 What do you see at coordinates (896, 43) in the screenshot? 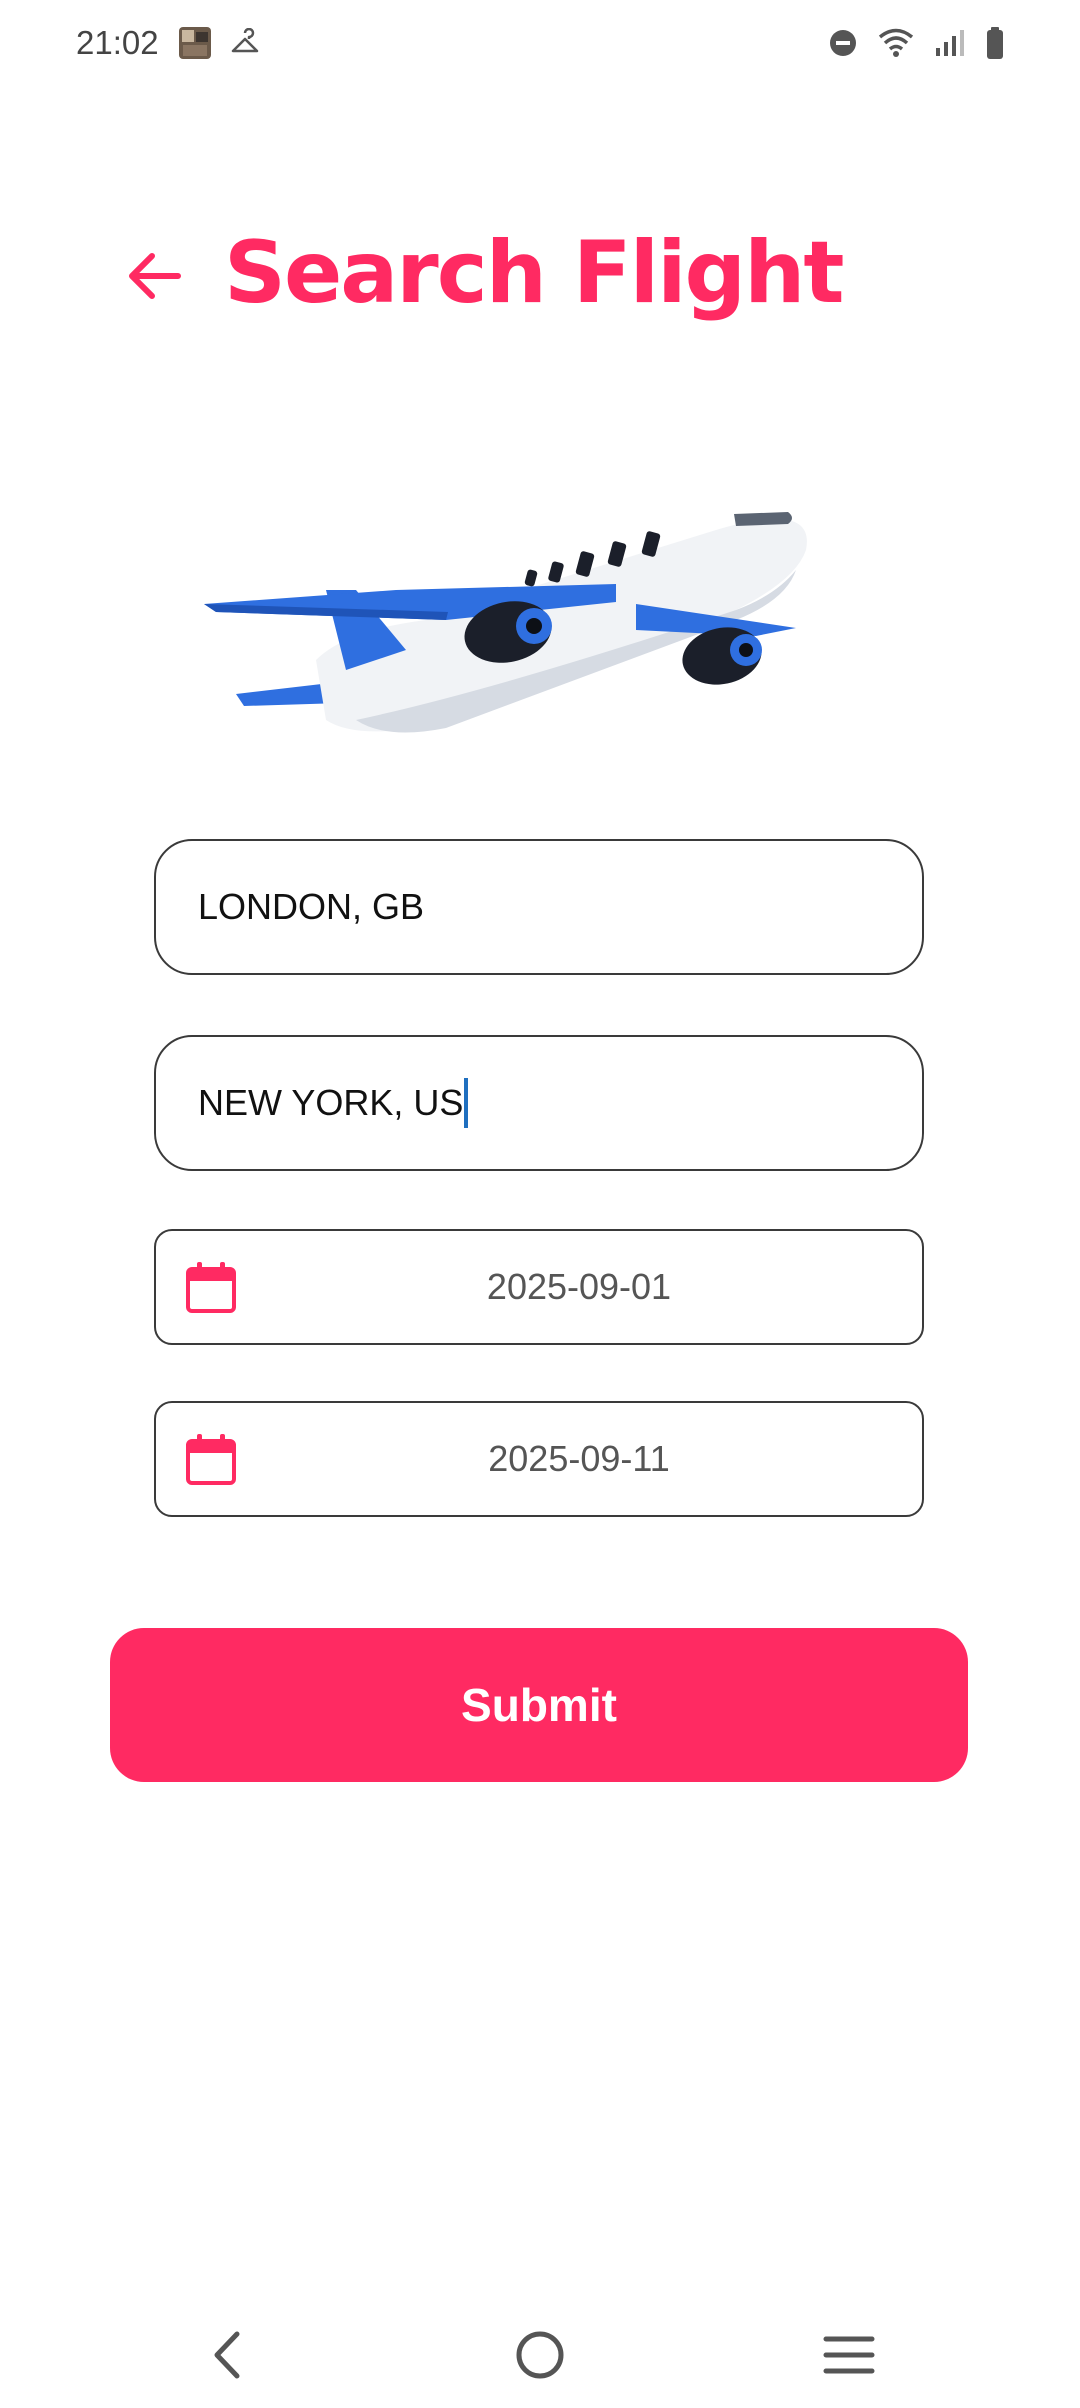
I see `wifi-icon` at bounding box center [896, 43].